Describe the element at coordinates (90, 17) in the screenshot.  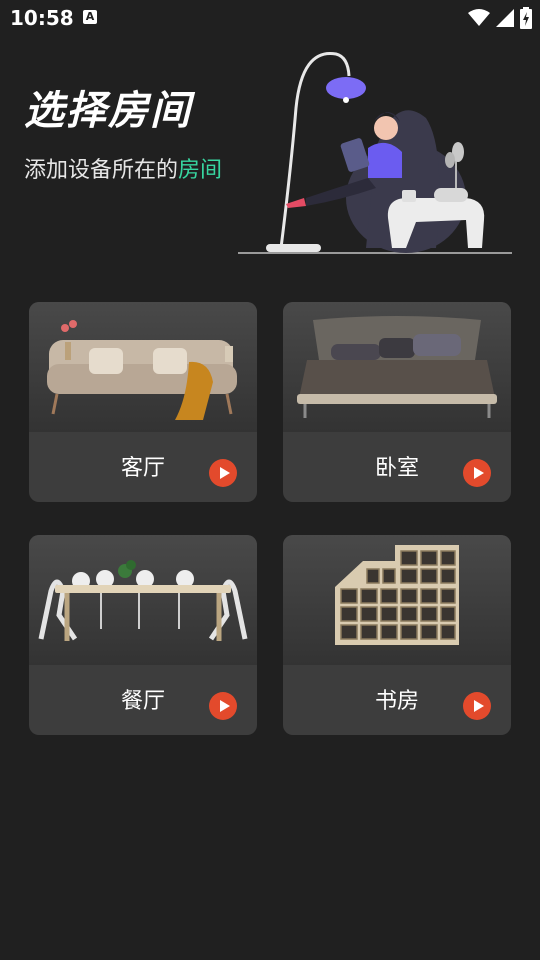
I see `notification-a-icon: A` at that location.